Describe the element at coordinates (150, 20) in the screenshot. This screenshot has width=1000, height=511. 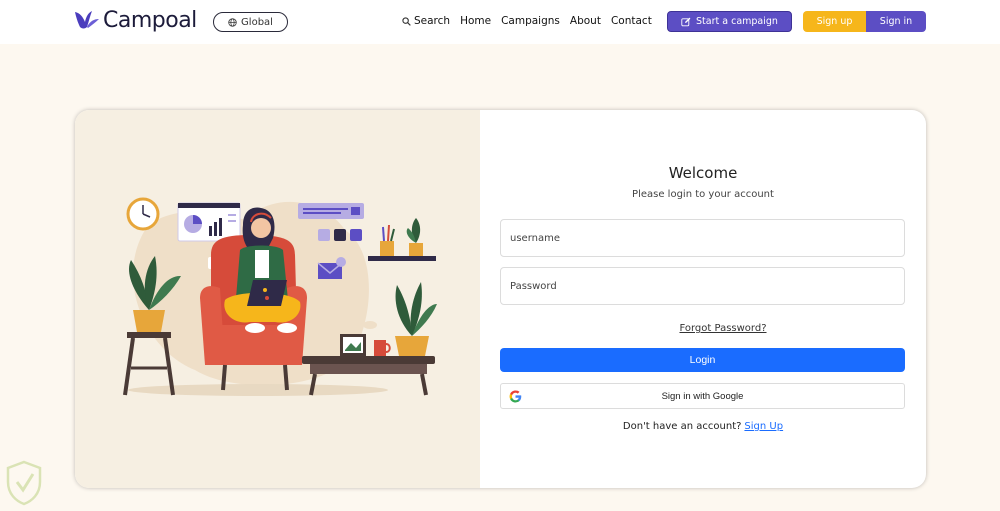
I see `brand-name: Campoal` at that location.